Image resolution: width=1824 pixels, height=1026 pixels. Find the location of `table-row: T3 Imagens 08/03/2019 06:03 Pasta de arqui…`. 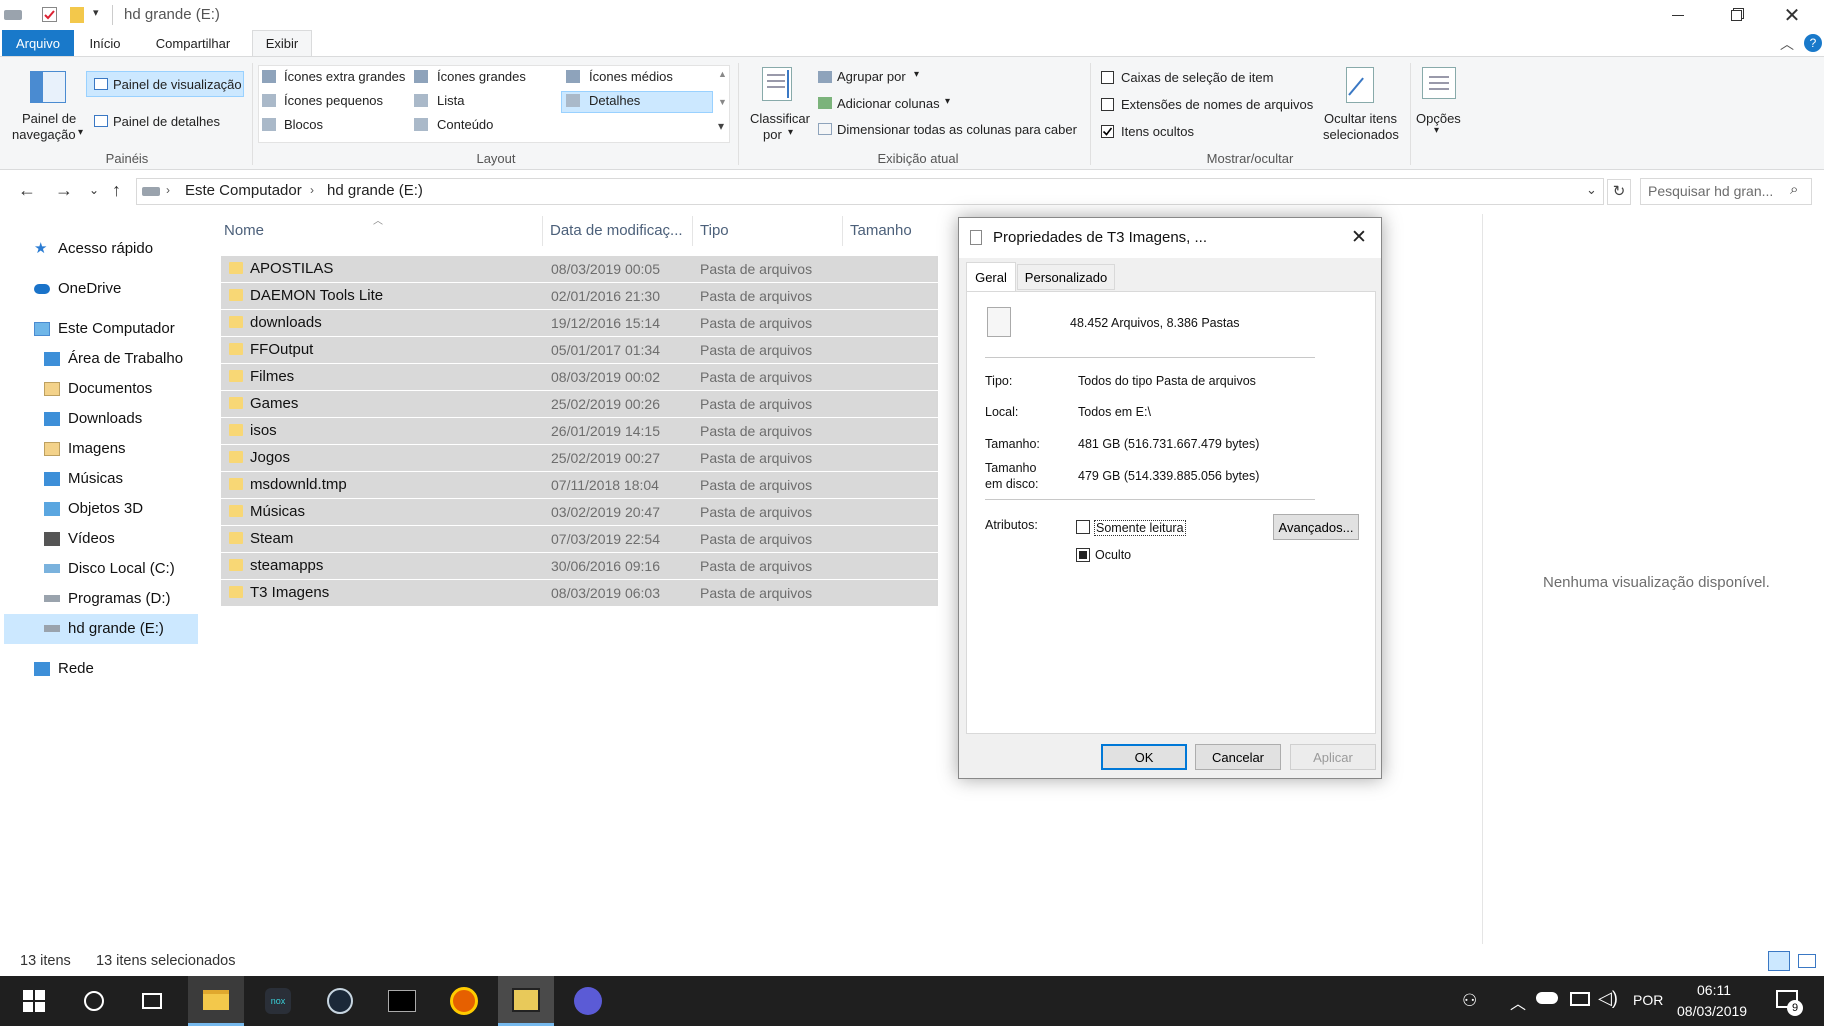

table-row: T3 Imagens 08/03/2019 06:03 Pasta de arqui… is located at coordinates (579, 593).